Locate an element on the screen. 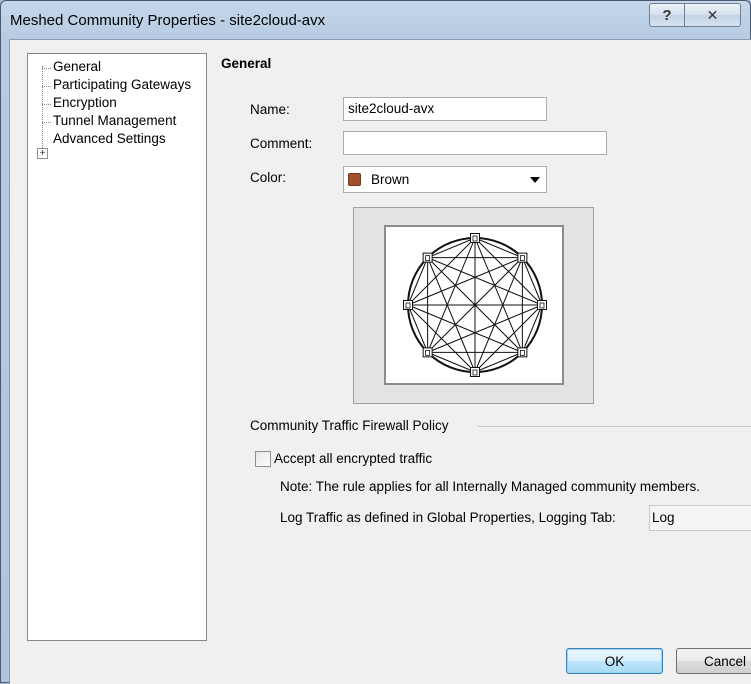 This screenshot has width=751, height=684. help-button: ? is located at coordinates (667, 15).